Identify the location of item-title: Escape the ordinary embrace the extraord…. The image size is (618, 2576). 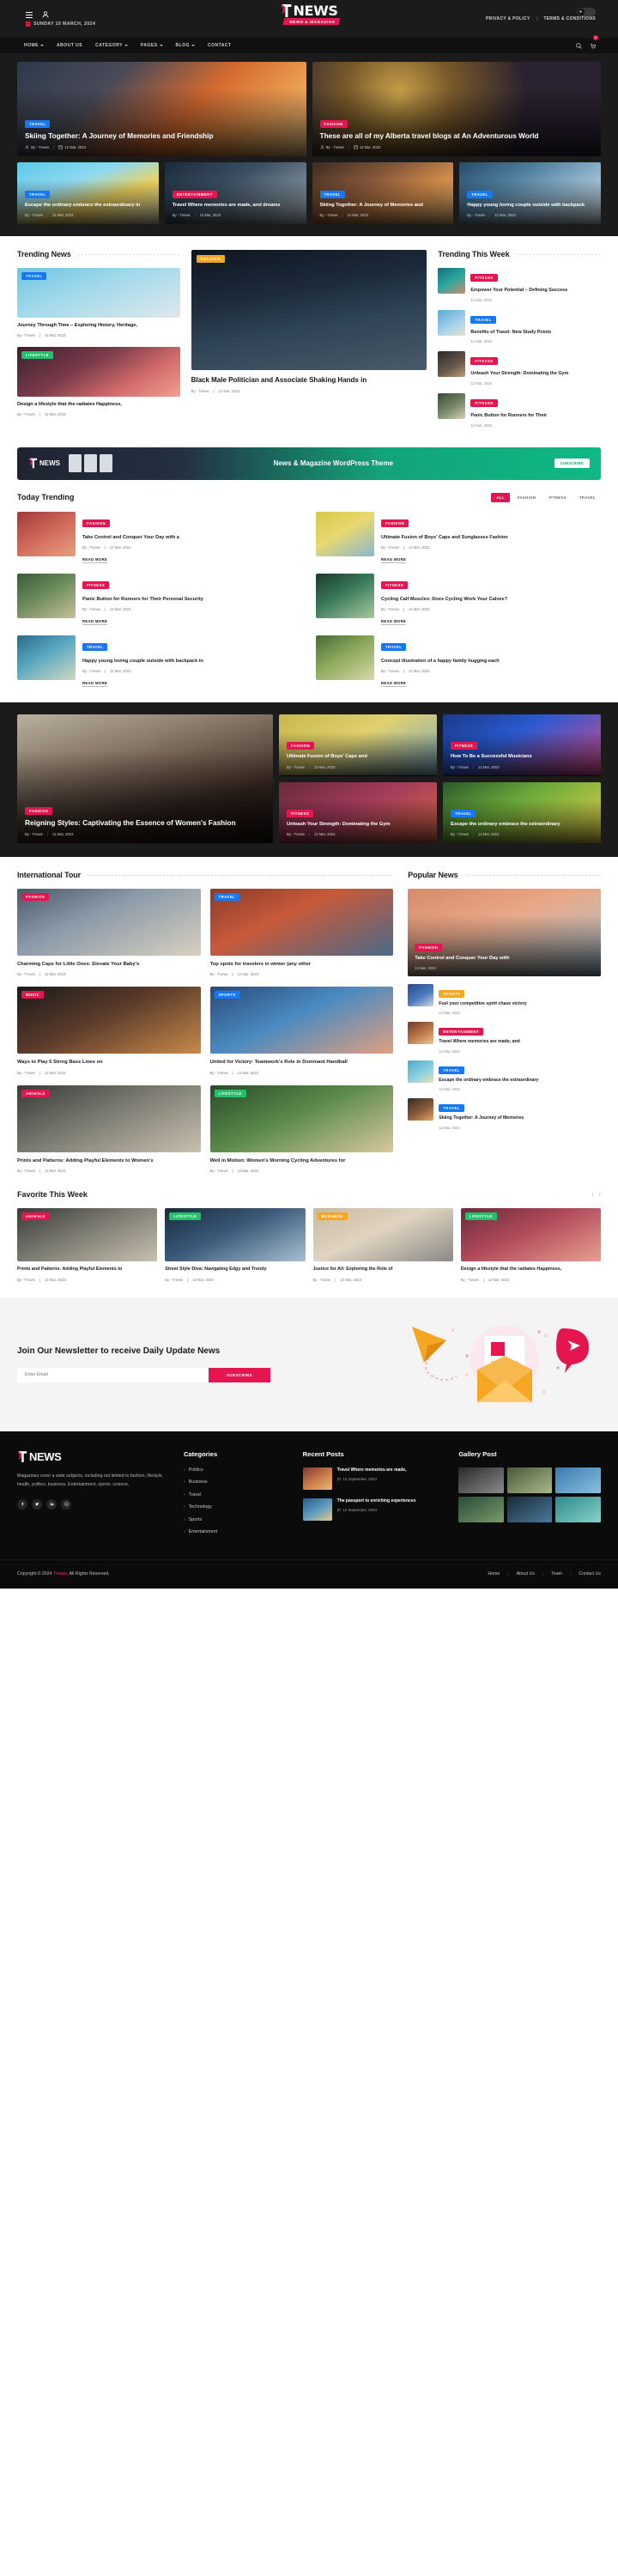
(488, 1081).